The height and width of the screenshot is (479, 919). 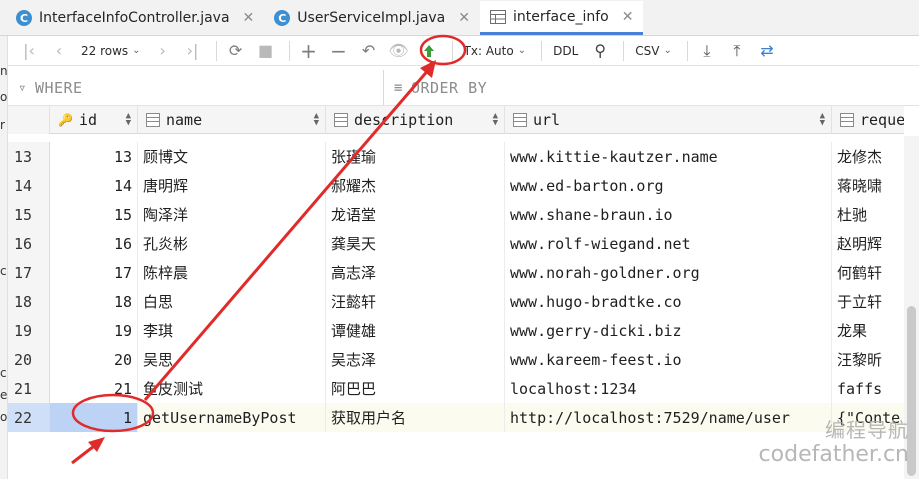 What do you see at coordinates (868, 330) in the screenshot?
I see `cell-request: 龙果` at bounding box center [868, 330].